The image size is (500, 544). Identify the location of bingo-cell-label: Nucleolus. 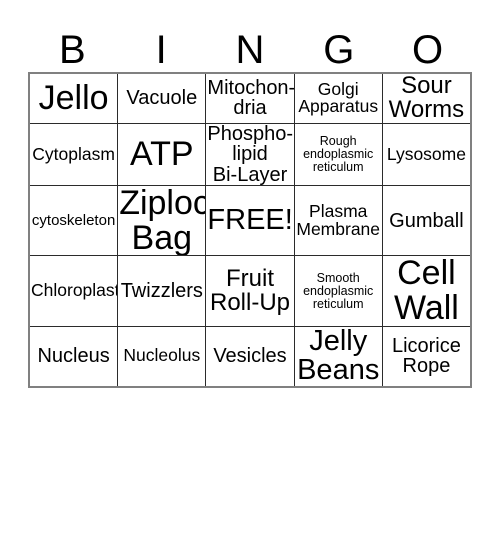
(162, 355).